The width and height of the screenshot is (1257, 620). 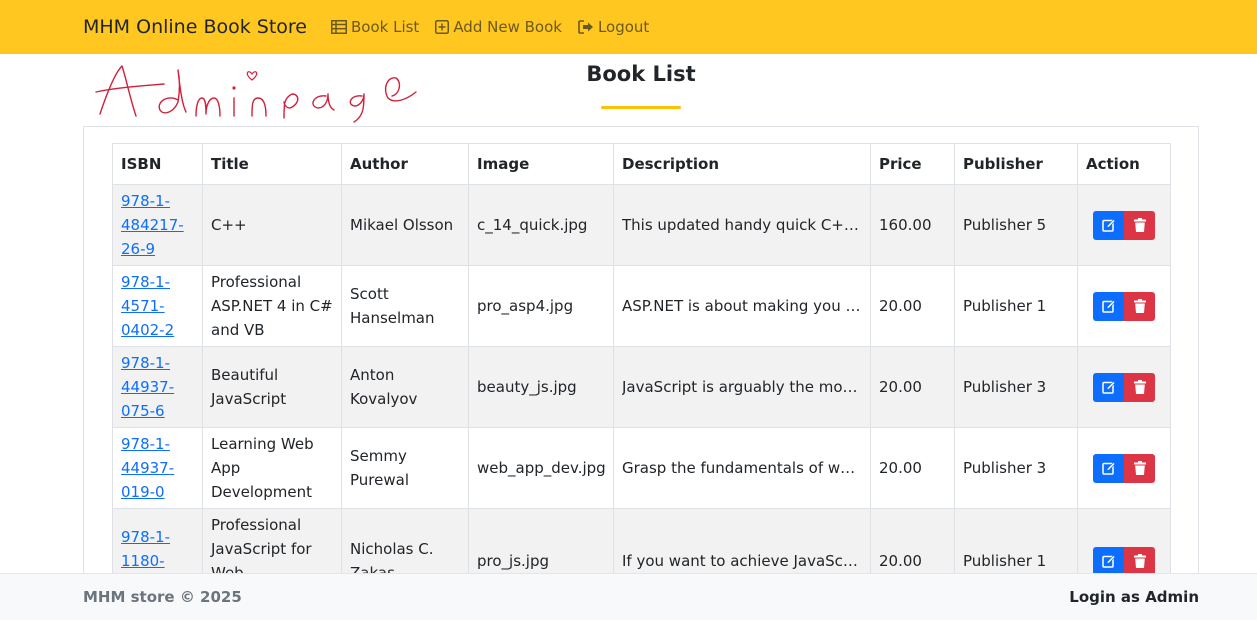 What do you see at coordinates (385, 27) in the screenshot?
I see `nav-book-list-label: Book List` at bounding box center [385, 27].